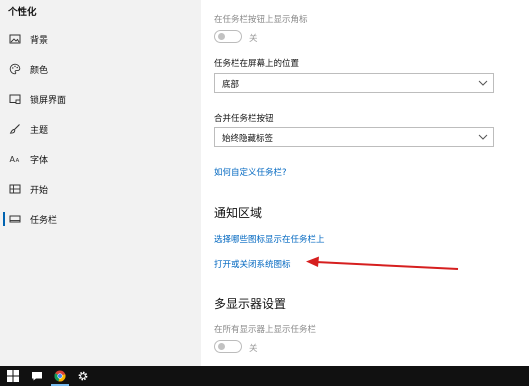 This screenshot has width=529, height=386. What do you see at coordinates (15, 99) in the screenshot?
I see `lock-screen-icon` at bounding box center [15, 99].